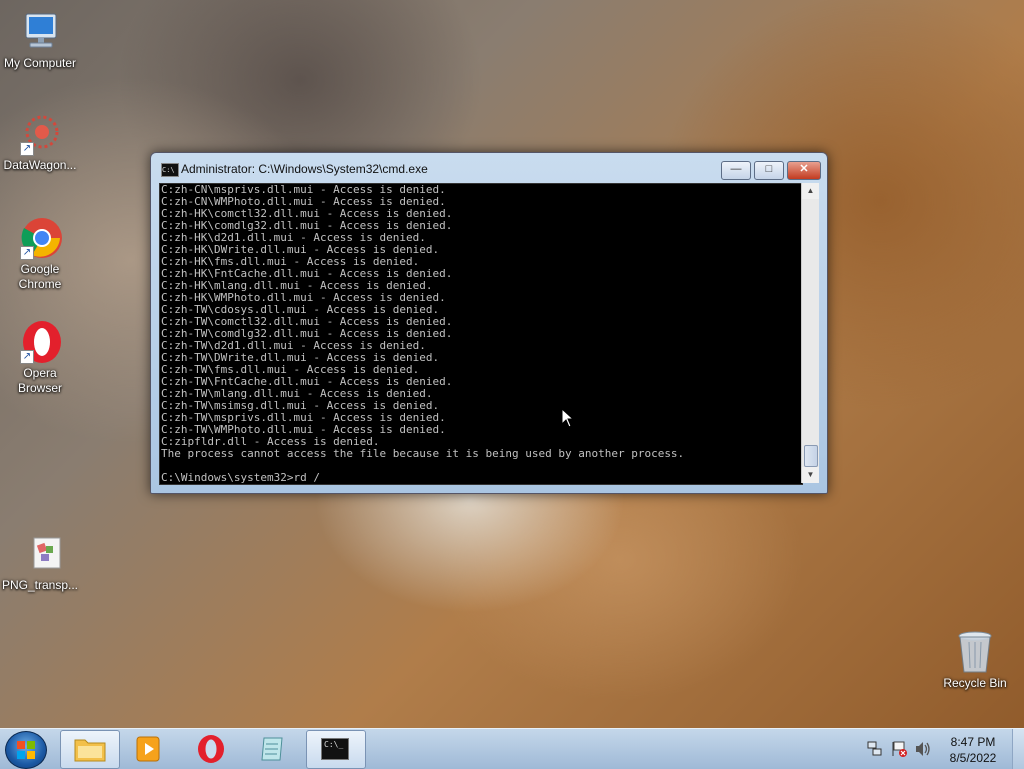 This screenshot has width=1024, height=769. Describe the element at coordinates (736, 170) in the screenshot. I see `minimize-button: —` at that location.